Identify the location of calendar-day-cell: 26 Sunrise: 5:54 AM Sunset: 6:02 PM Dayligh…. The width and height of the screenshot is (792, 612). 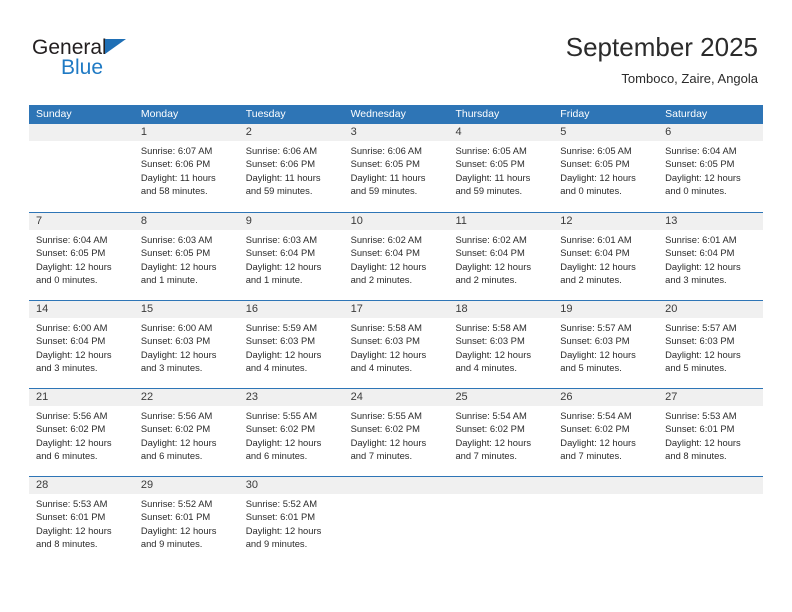
(606, 432).